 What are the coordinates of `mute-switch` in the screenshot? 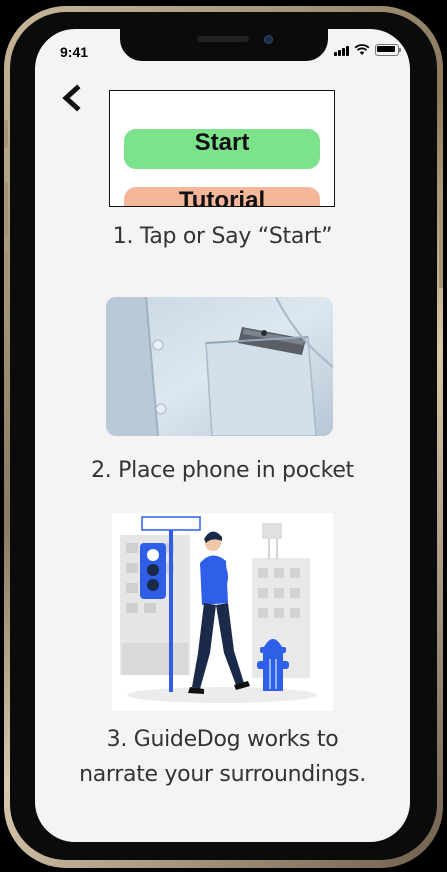 It's located at (6, 134).